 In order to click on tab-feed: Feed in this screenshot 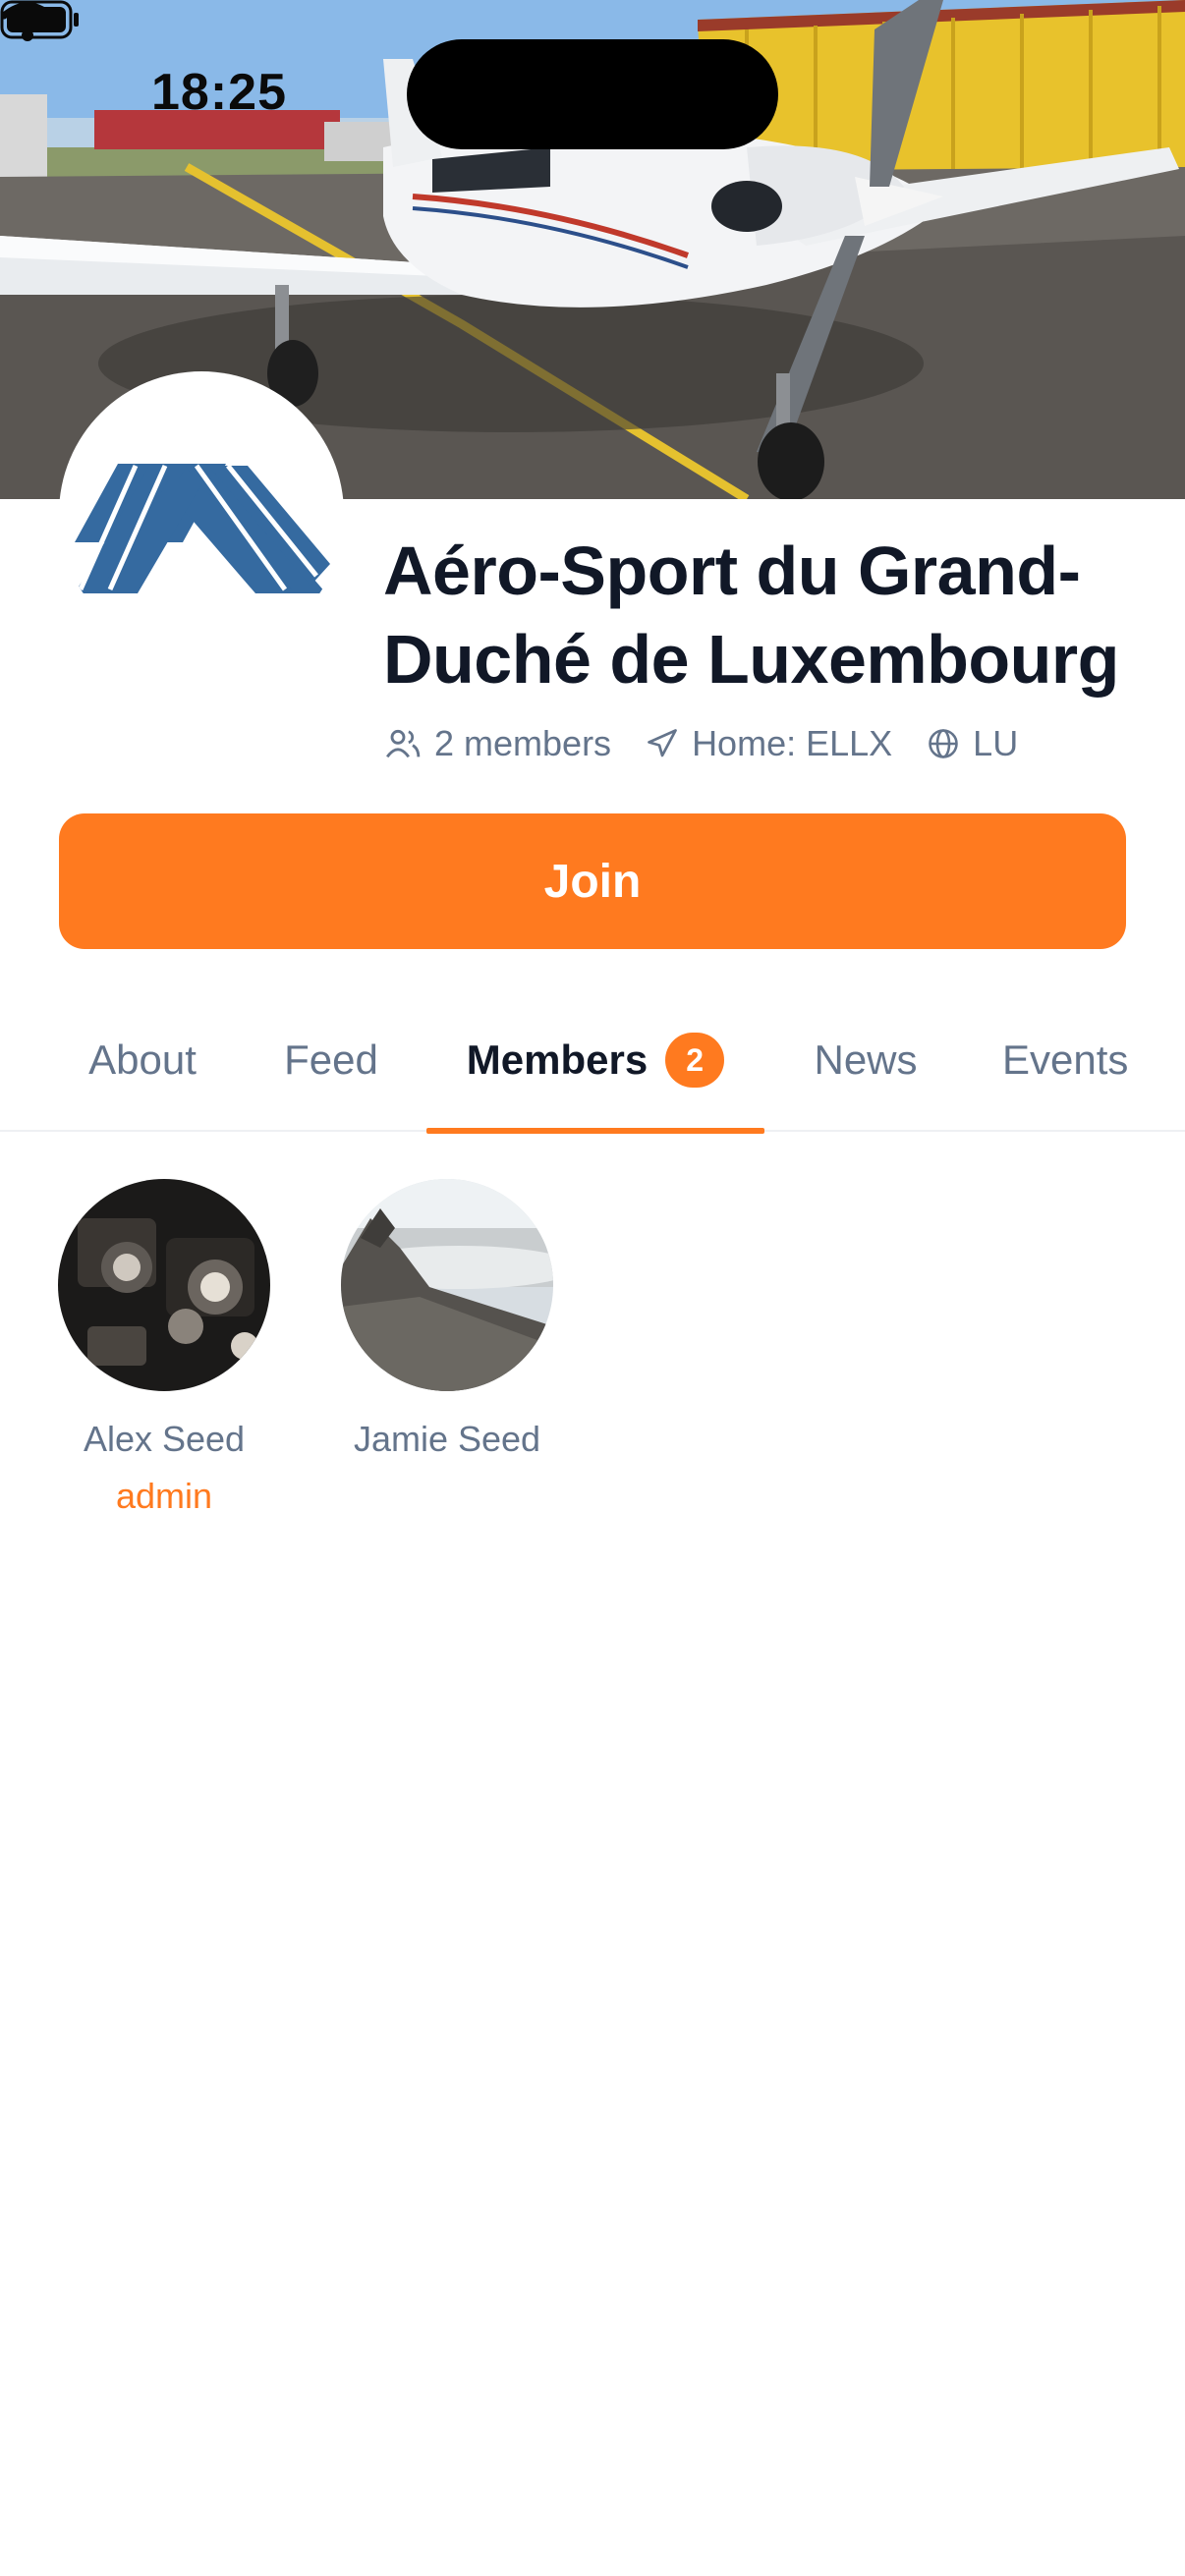, I will do `click(332, 1060)`.